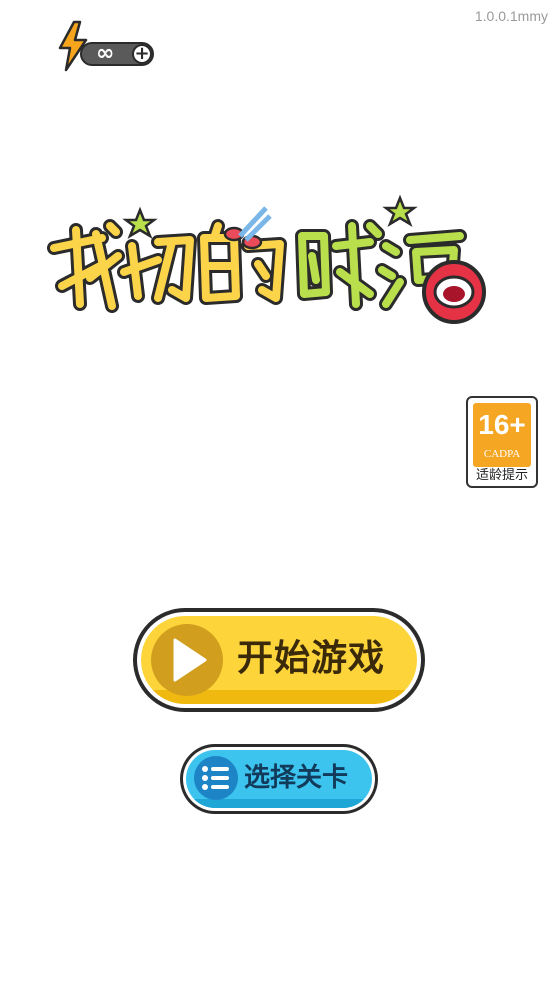 This screenshot has width=558, height=992. I want to click on list-icon, so click(216, 778).